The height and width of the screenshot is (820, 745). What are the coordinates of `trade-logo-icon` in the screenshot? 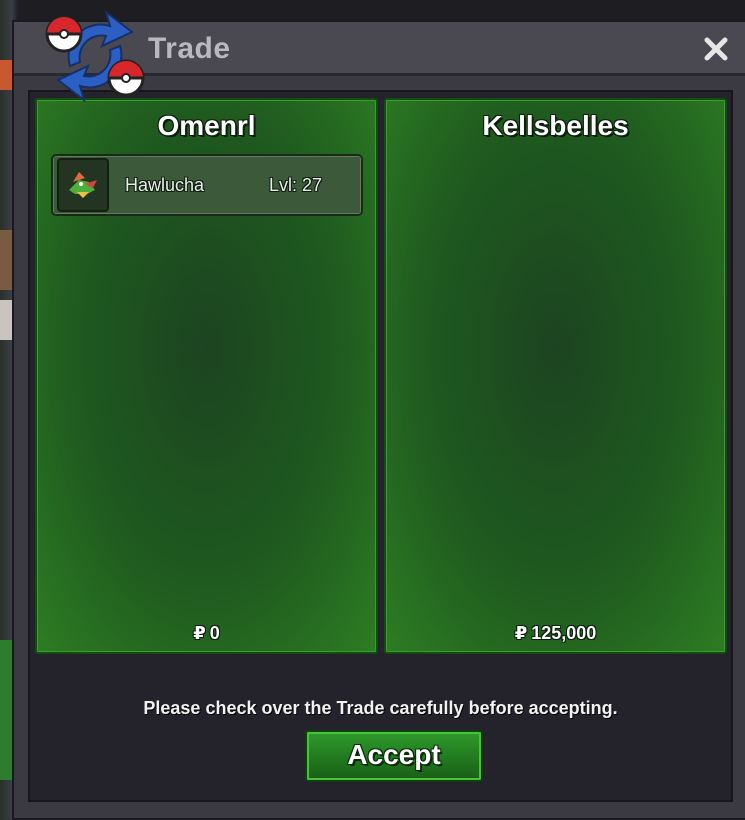 It's located at (95, 57).